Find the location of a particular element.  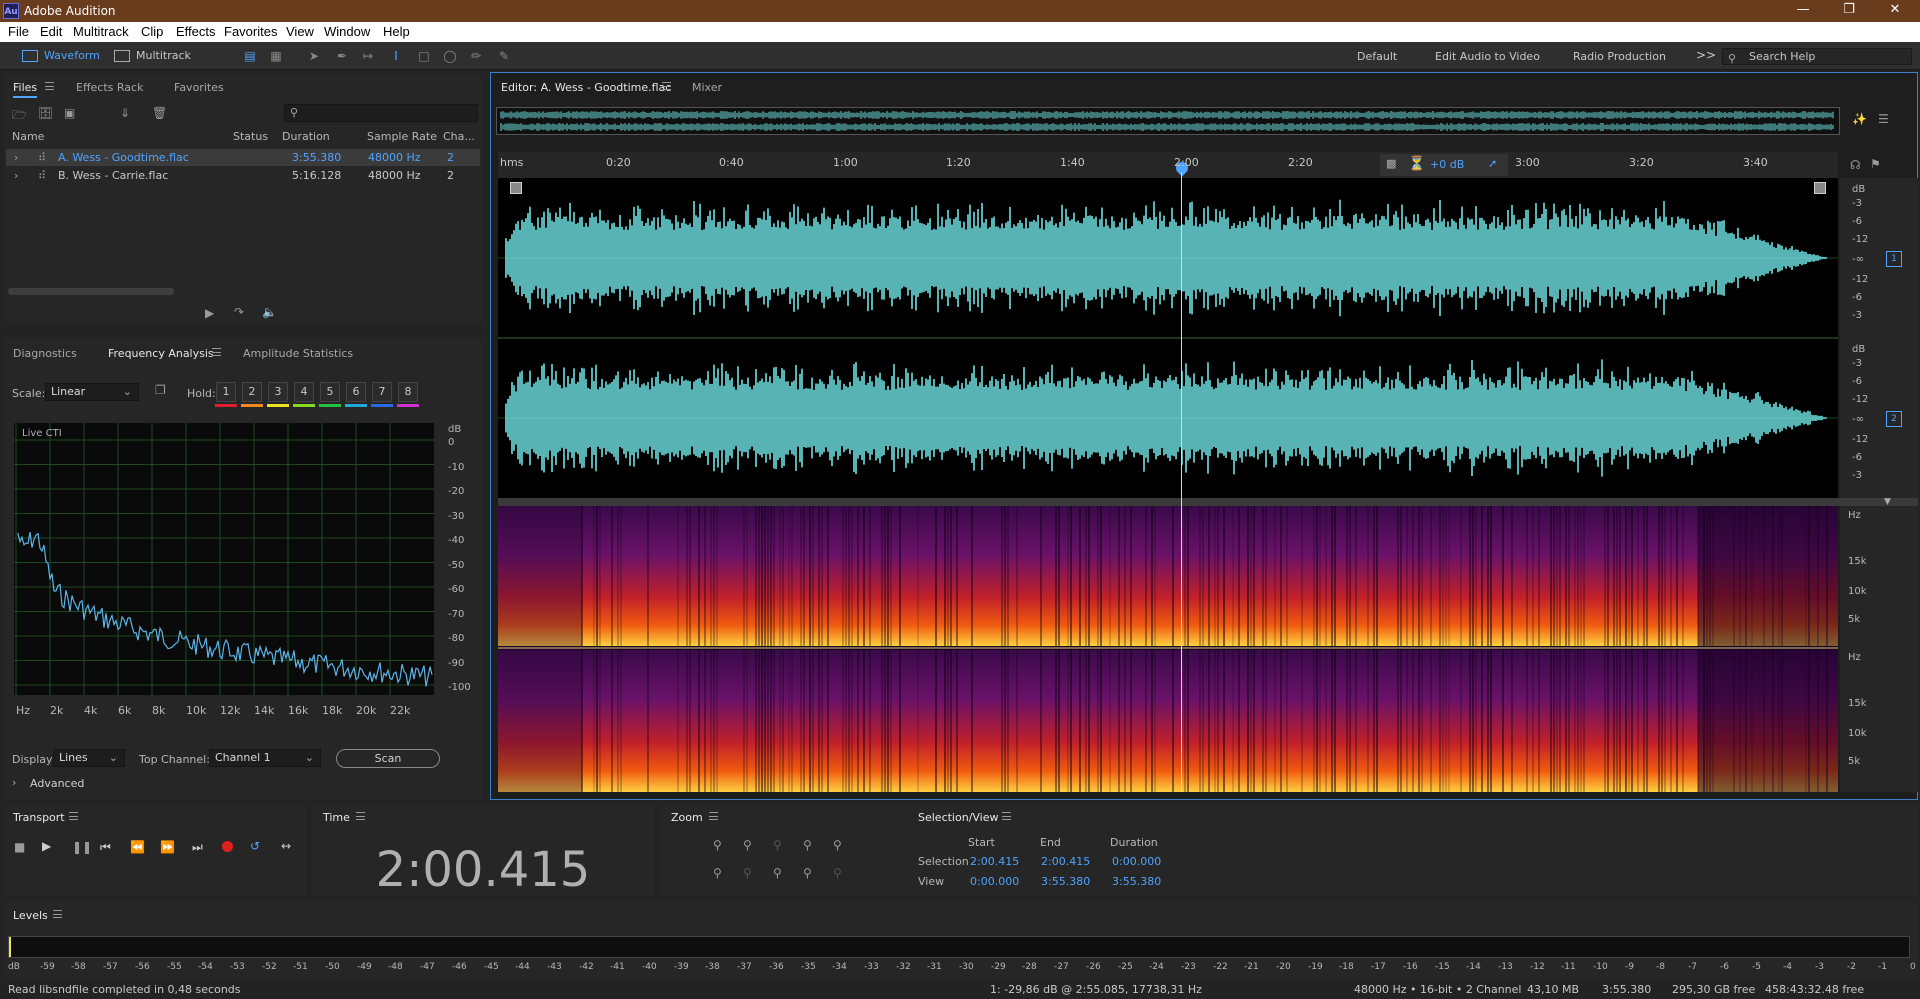

workspace-radio-production: Radio Production is located at coordinates (1619, 56).